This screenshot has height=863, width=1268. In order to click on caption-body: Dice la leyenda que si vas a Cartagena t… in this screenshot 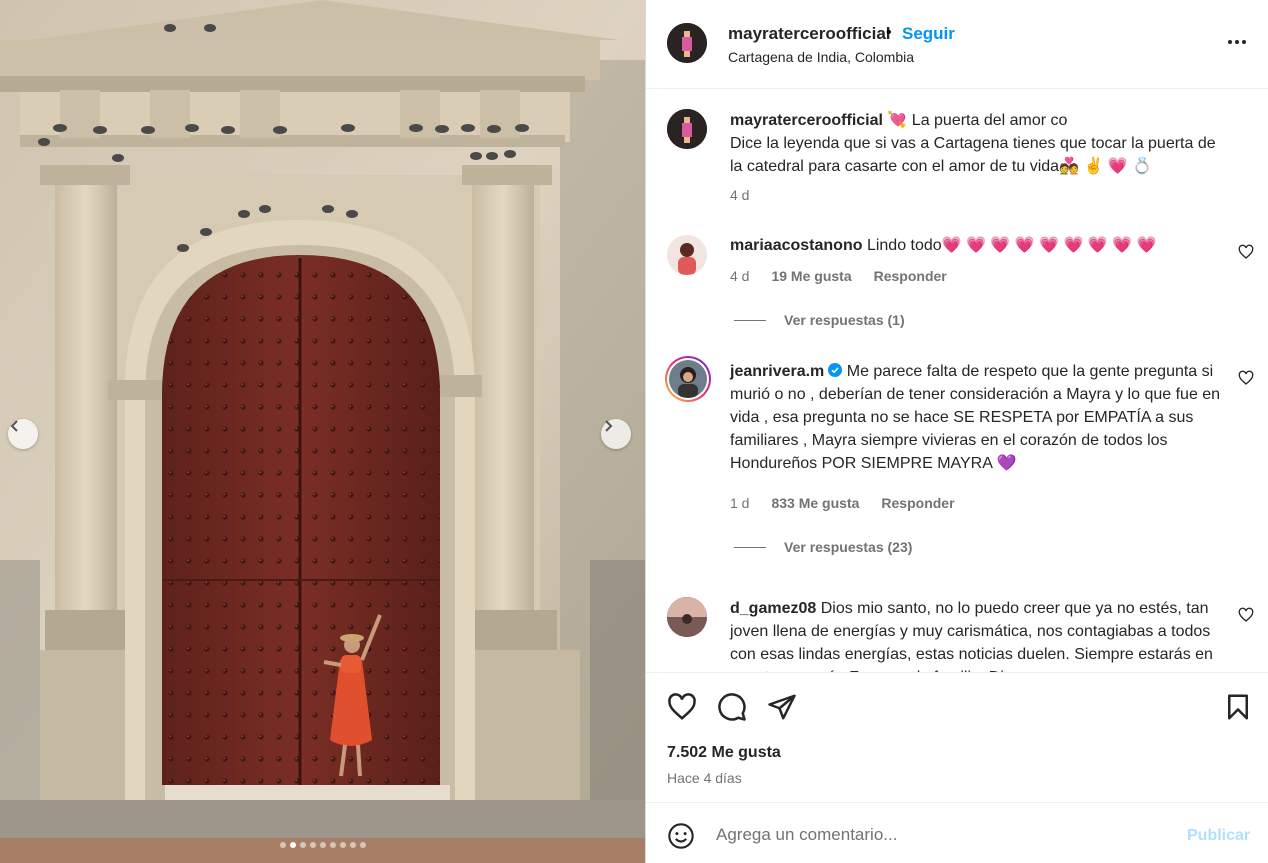, I will do `click(973, 155)`.